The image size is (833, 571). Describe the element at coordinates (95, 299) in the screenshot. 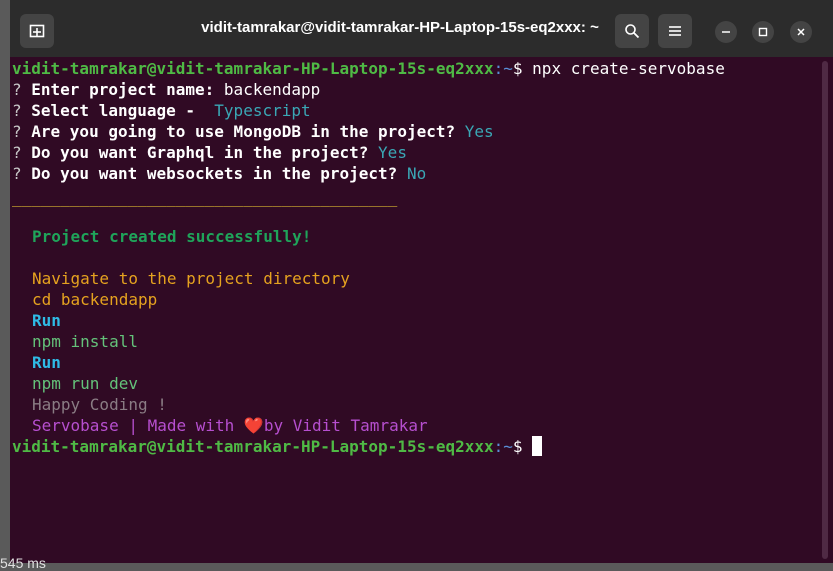

I see `cd-command: cd backendapp` at that location.